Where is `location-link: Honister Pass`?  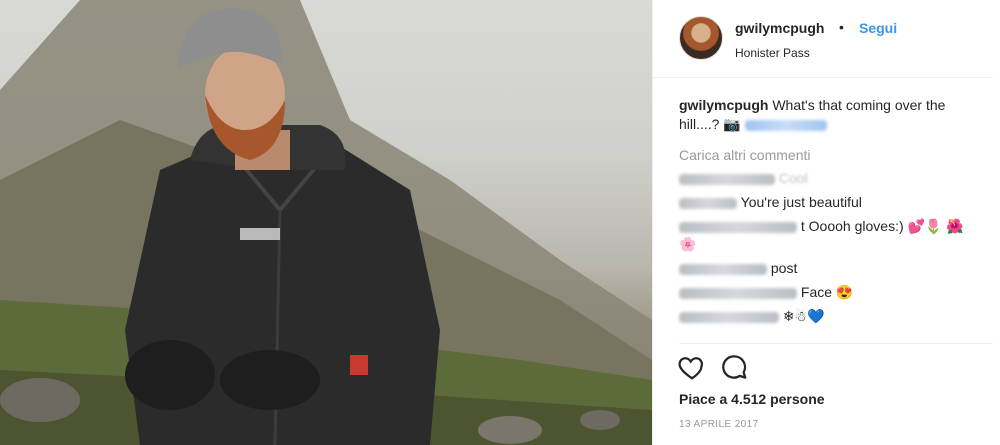 location-link: Honister Pass is located at coordinates (772, 53).